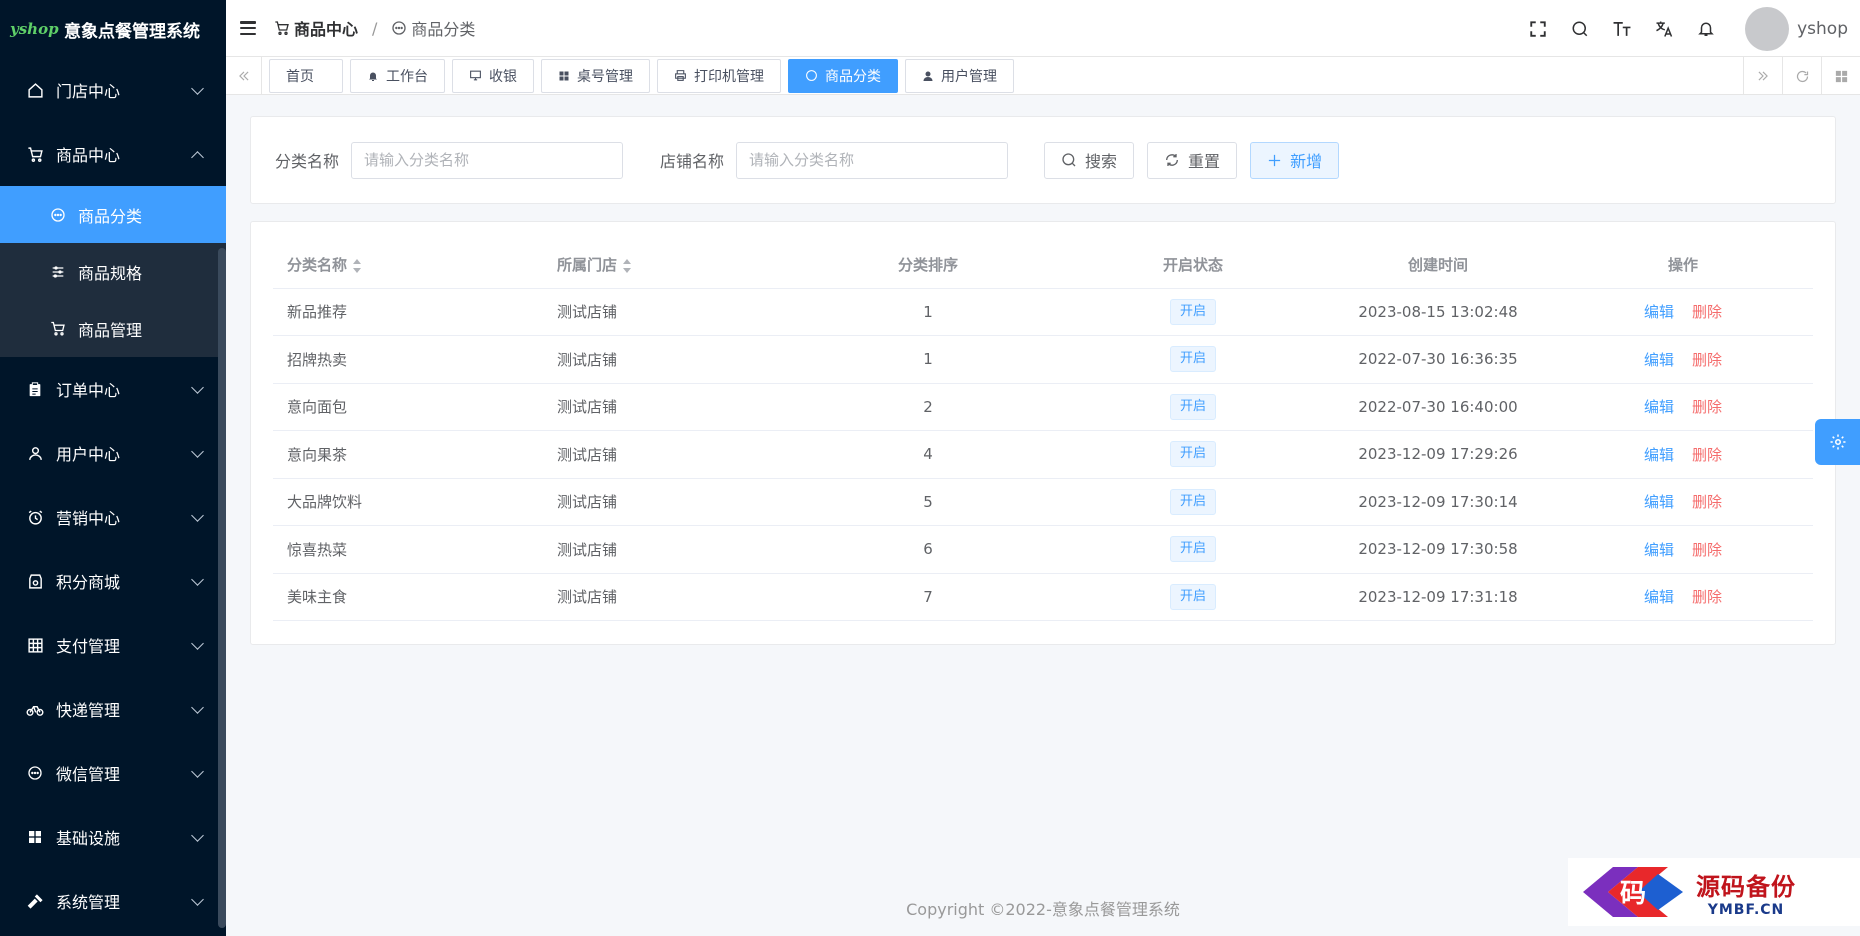 Image resolution: width=1860 pixels, height=936 pixels. I want to click on add-button: 新增, so click(1295, 160).